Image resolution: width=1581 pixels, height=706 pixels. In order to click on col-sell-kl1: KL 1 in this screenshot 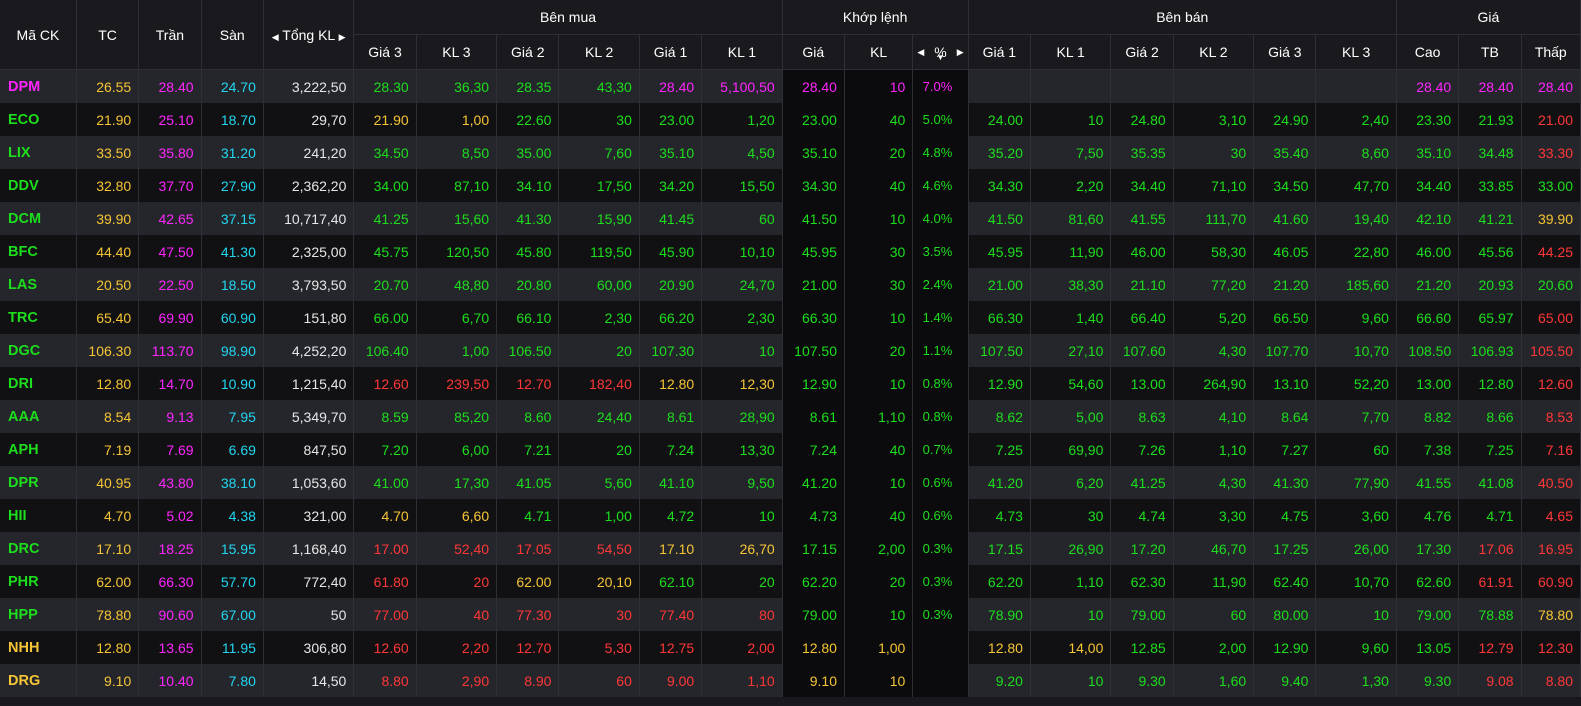, I will do `click(1071, 52)`.